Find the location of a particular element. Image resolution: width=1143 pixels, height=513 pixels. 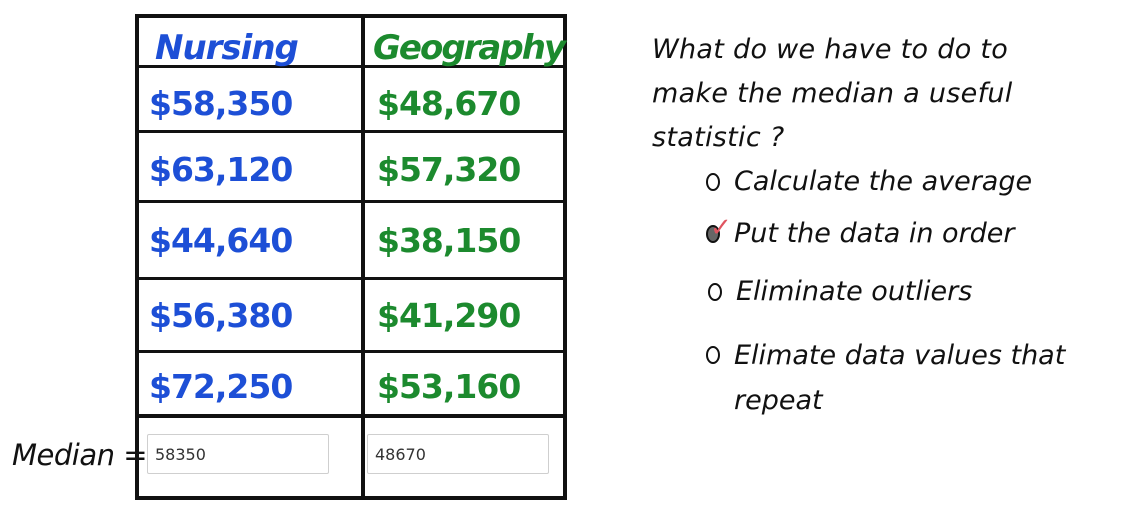

radio-button-selected: ✓ is located at coordinates (719, 229).